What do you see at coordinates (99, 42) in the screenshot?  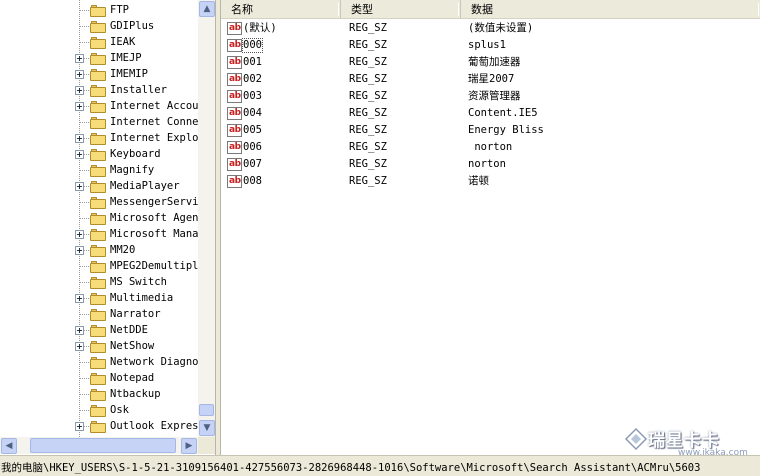 I see `tree-item: IEAK` at bounding box center [99, 42].